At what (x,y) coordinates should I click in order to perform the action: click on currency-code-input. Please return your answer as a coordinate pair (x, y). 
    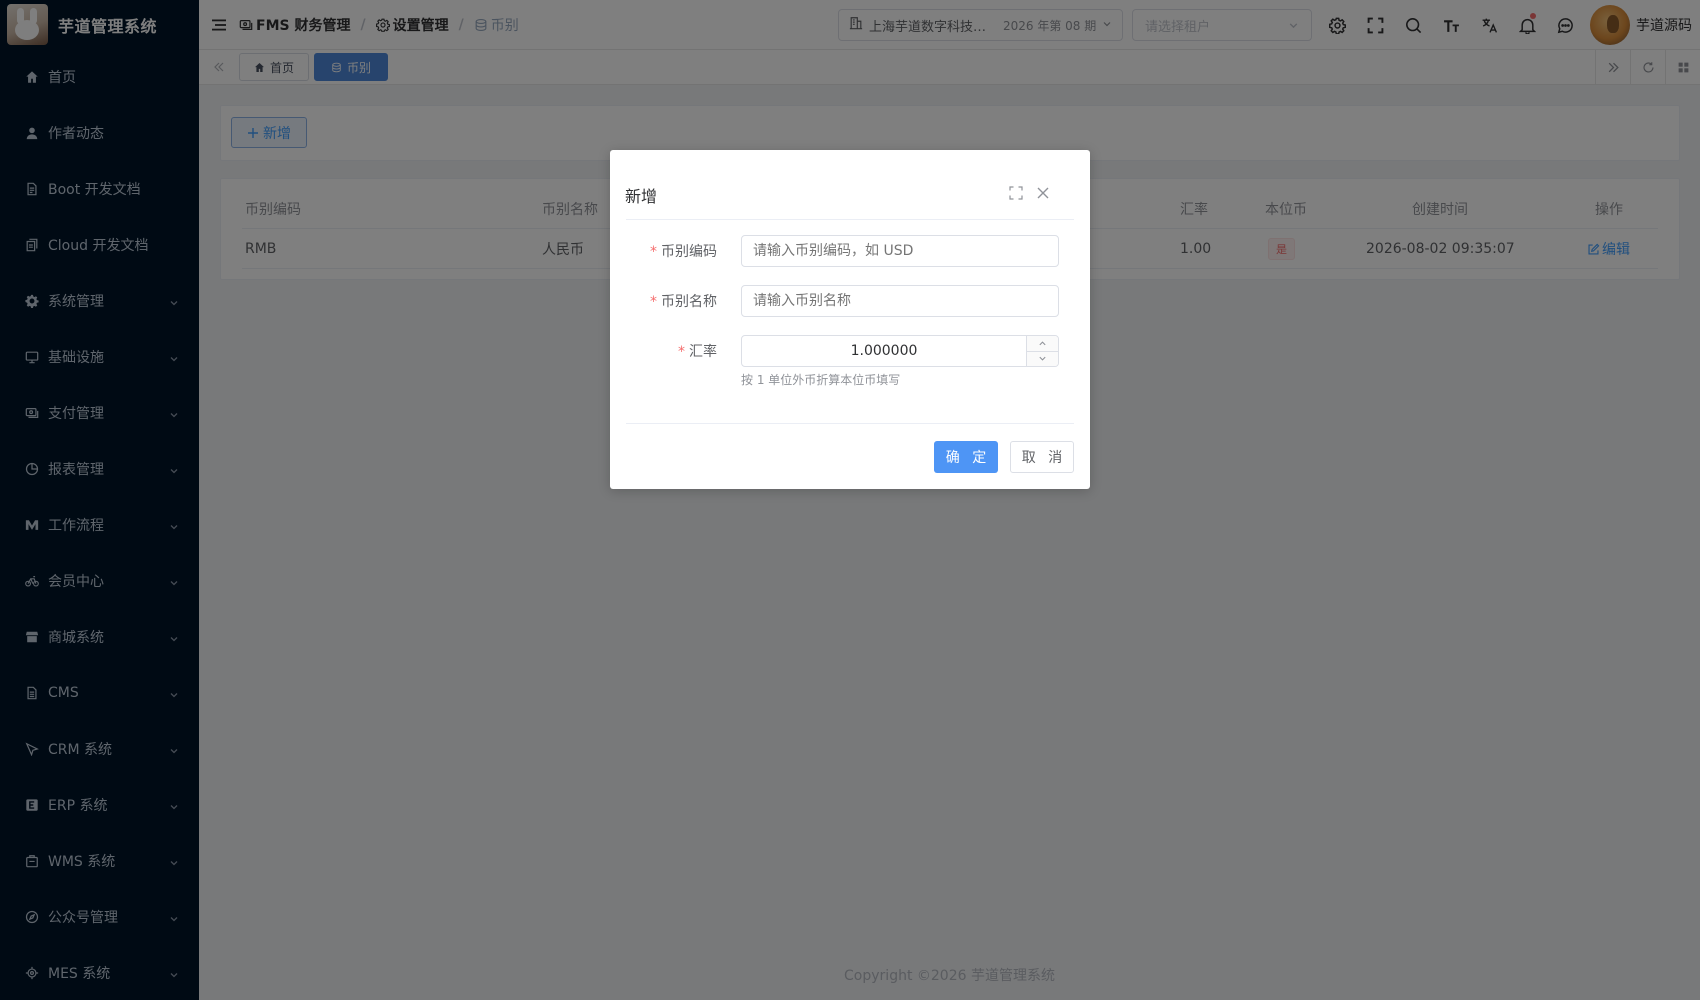
    Looking at the image, I should click on (900, 251).